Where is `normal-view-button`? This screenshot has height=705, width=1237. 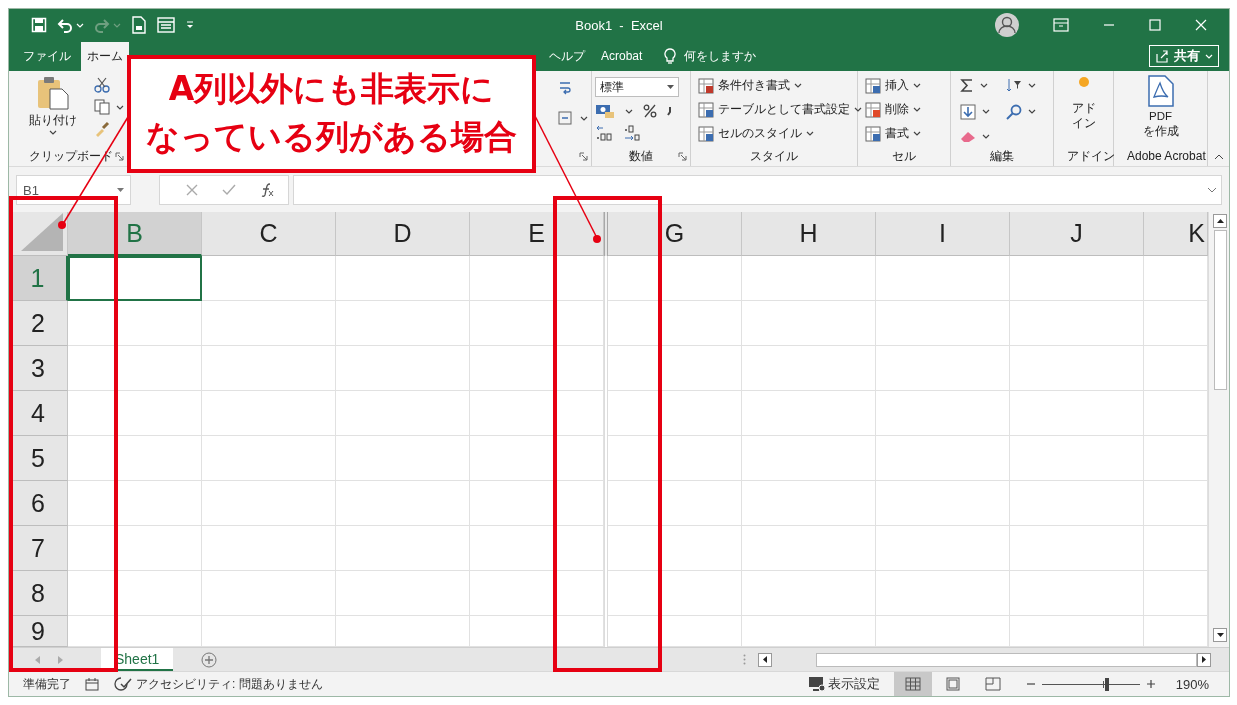
normal-view-button is located at coordinates (912, 684).